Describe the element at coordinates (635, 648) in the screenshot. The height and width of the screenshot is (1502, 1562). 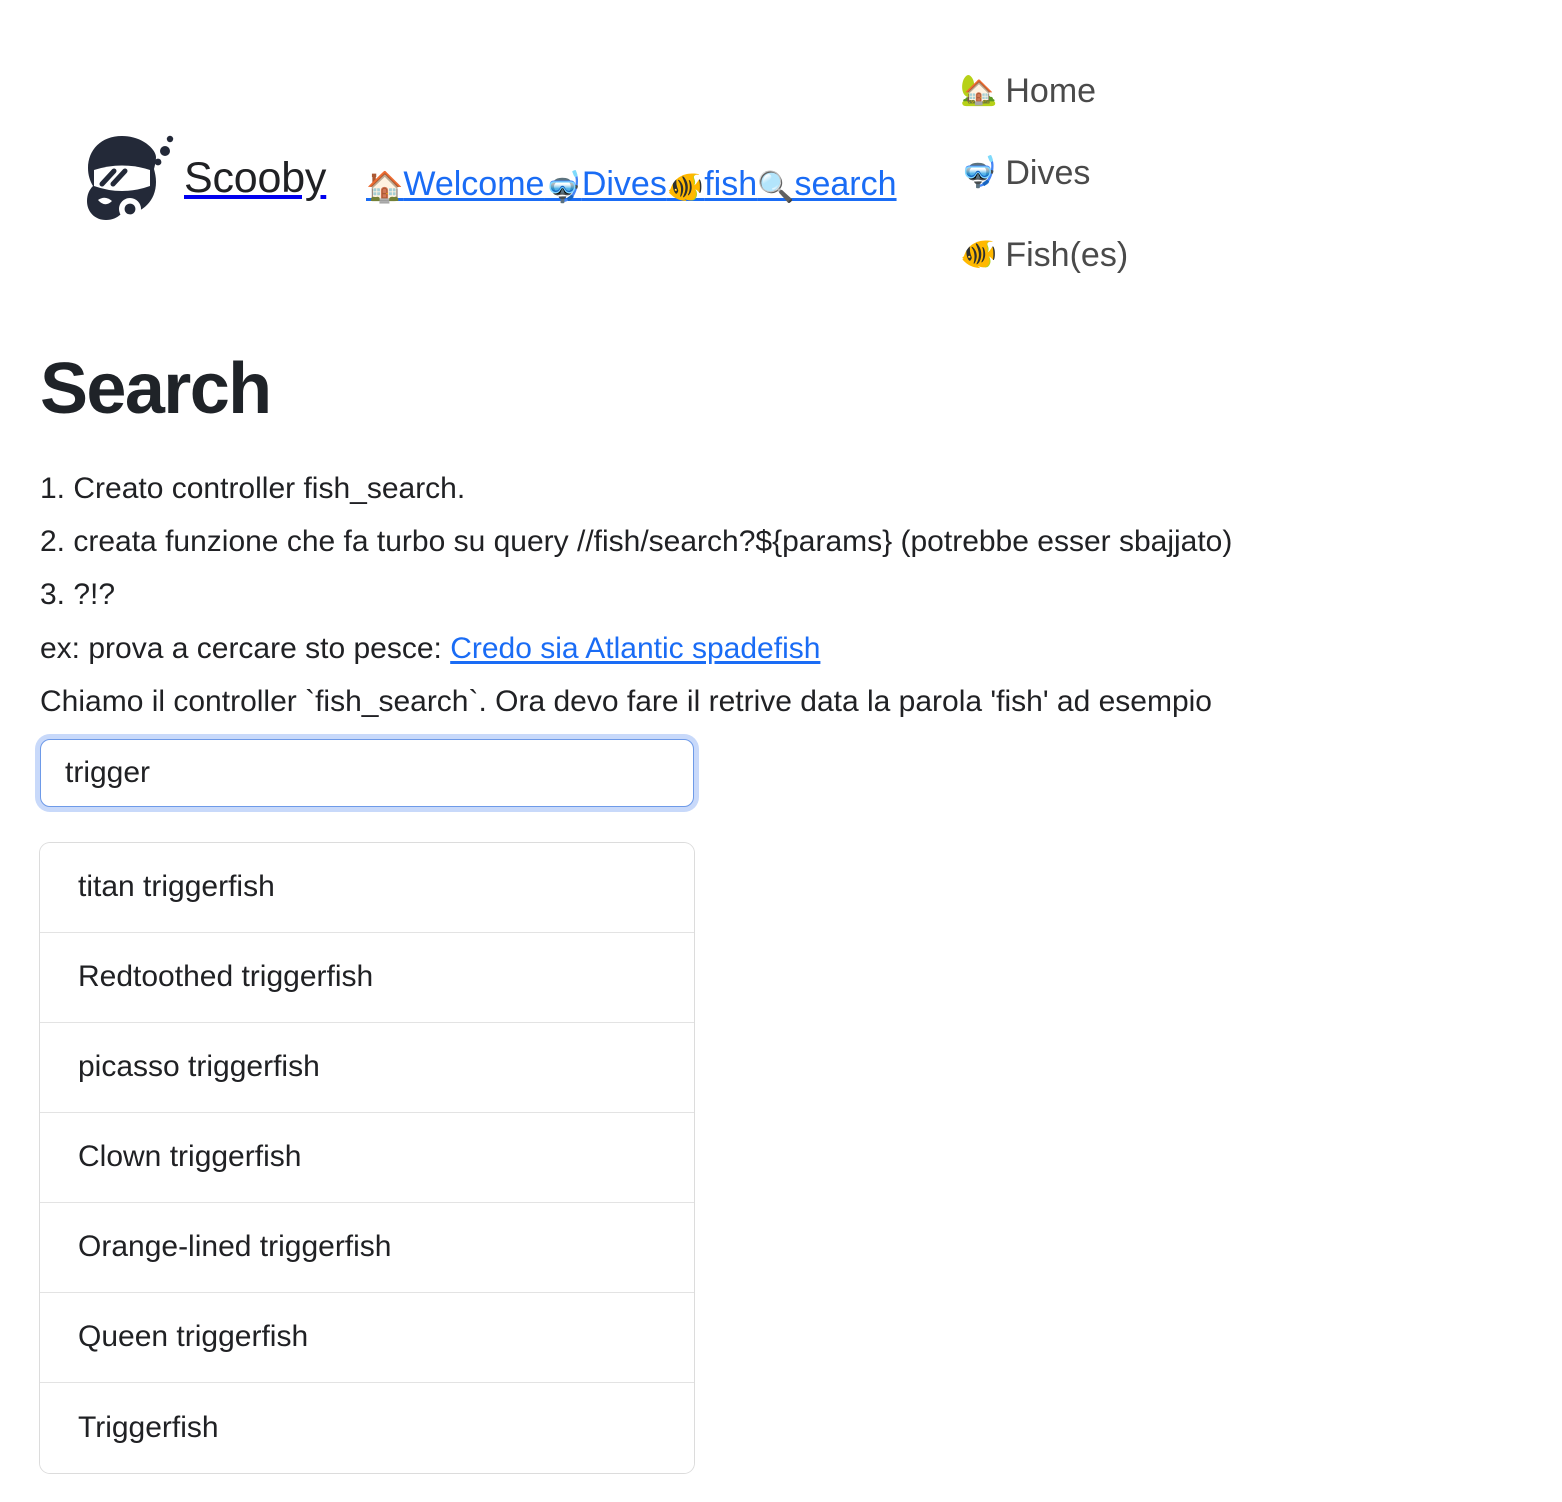
I see `atlantic-spadefish-link: Credo sia Atlantic spadefish` at that location.